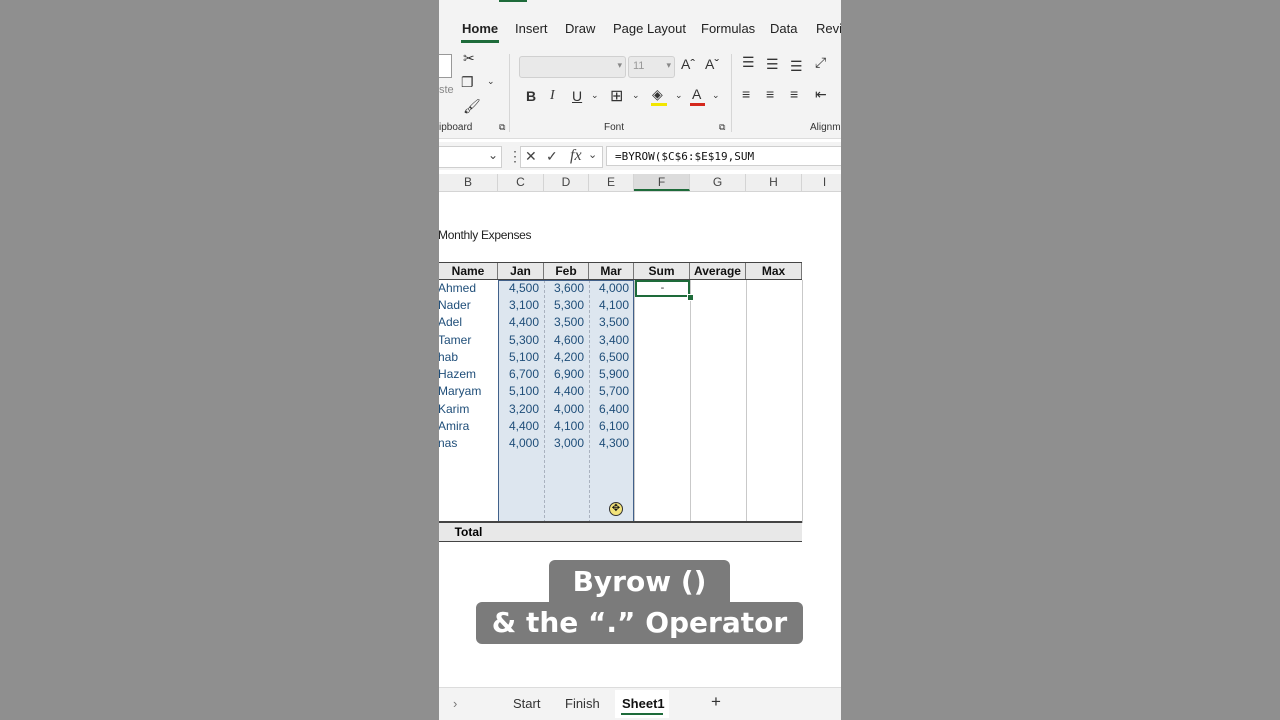 This screenshot has height=720, width=1280. I want to click on column-header-c: C, so click(521, 182).